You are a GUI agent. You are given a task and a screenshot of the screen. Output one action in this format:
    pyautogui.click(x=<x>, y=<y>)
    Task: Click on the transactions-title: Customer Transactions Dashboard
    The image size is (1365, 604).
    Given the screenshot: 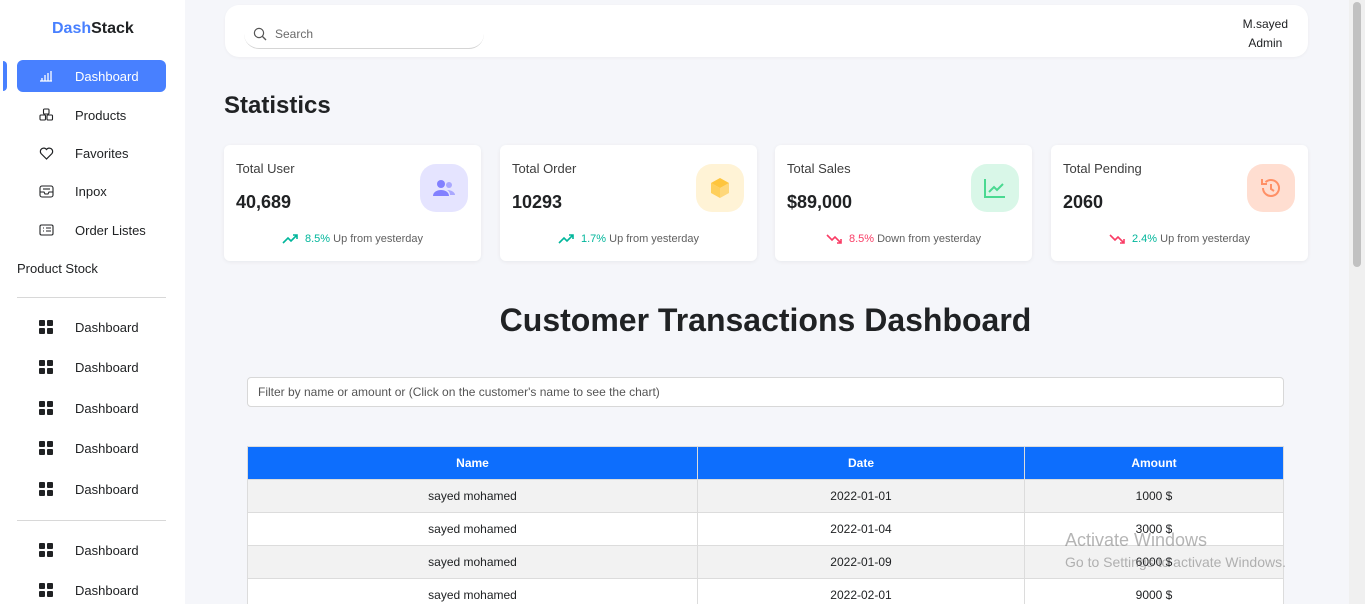 What is the action you would take?
    pyautogui.click(x=765, y=320)
    